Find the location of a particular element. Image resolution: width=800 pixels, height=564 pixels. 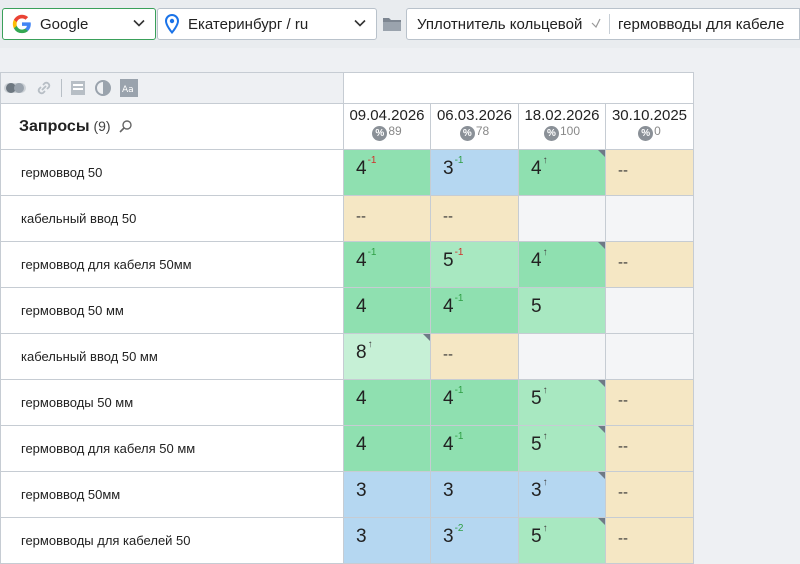

folder-icon is located at coordinates (392, 24).